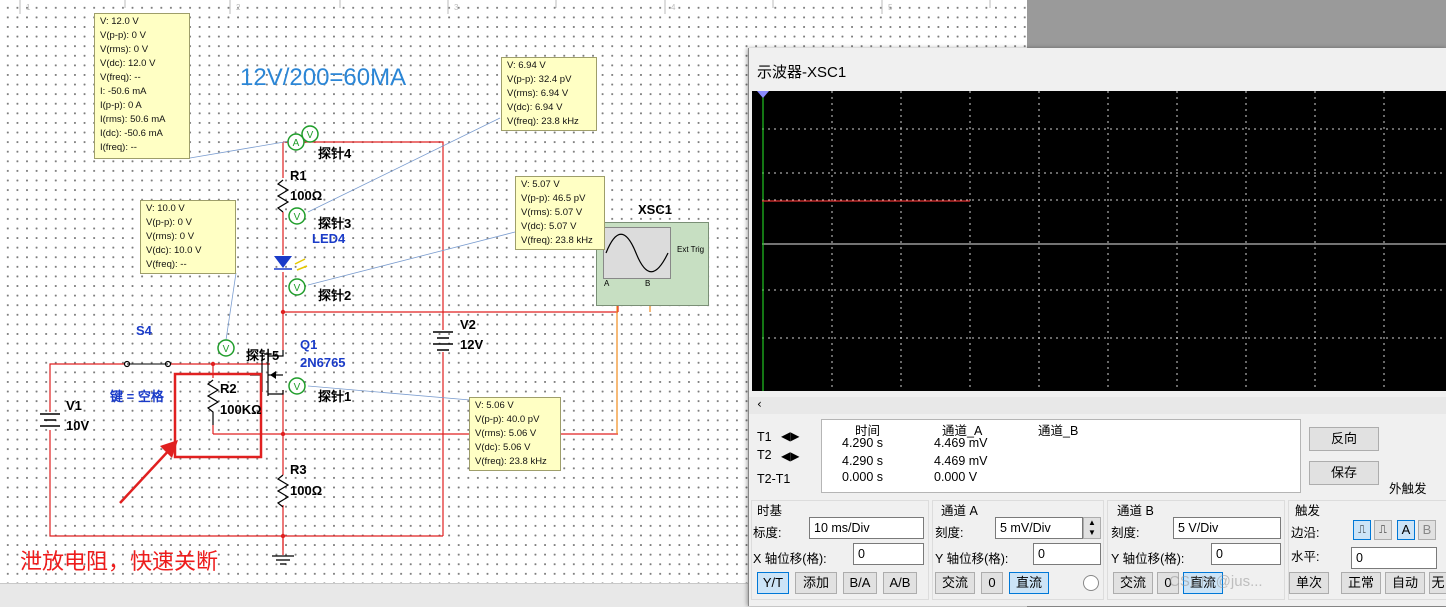 The image size is (1446, 607). Describe the element at coordinates (866, 528) in the screenshot. I see `timebase-scale-field: 10 ms/Div` at that location.